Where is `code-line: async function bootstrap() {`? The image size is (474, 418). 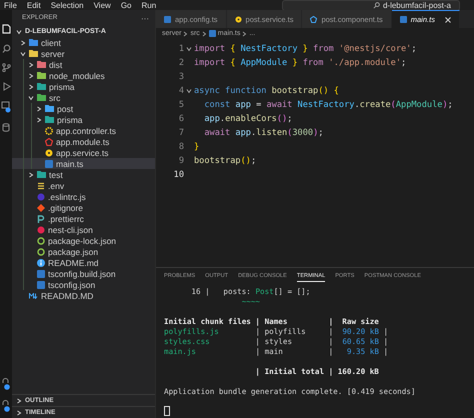 code-line: async function bootstrap() { is located at coordinates (266, 91).